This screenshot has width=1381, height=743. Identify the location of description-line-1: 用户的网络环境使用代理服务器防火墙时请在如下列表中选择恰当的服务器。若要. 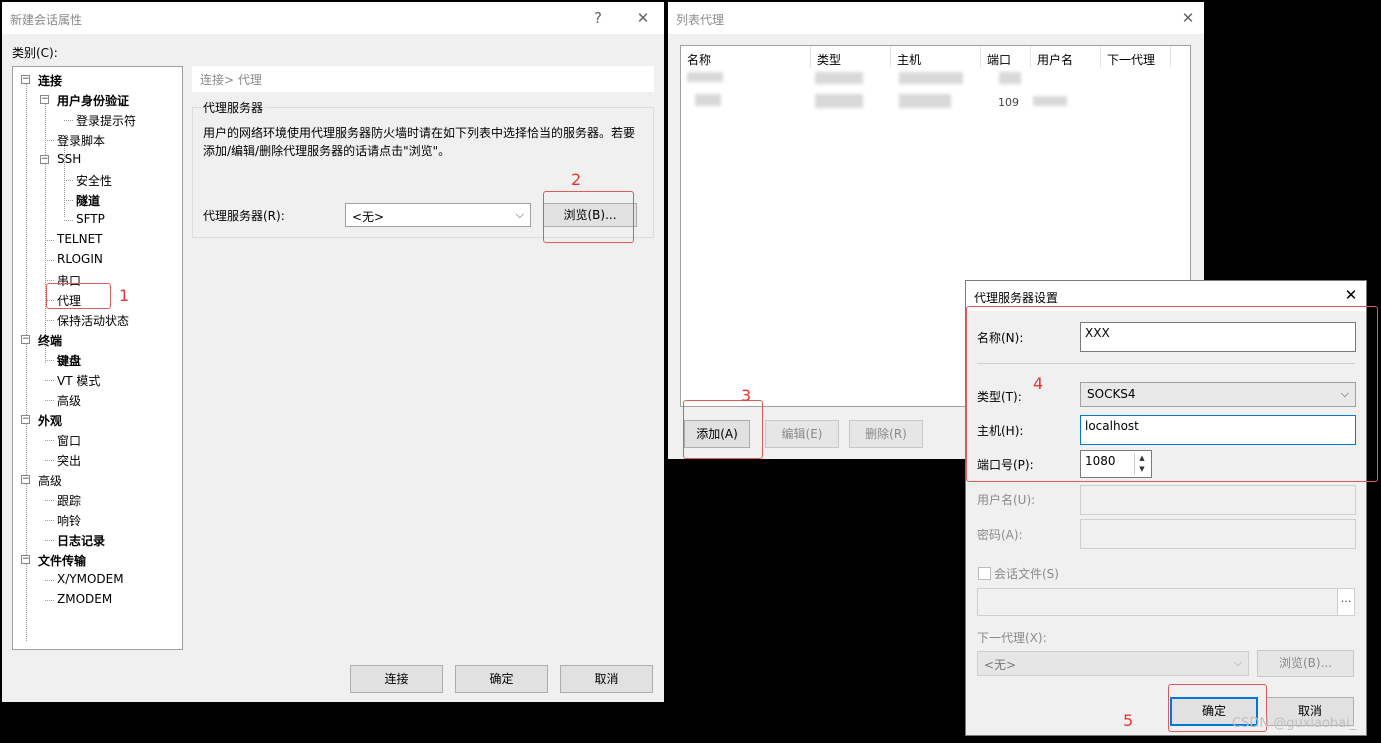
(419, 133).